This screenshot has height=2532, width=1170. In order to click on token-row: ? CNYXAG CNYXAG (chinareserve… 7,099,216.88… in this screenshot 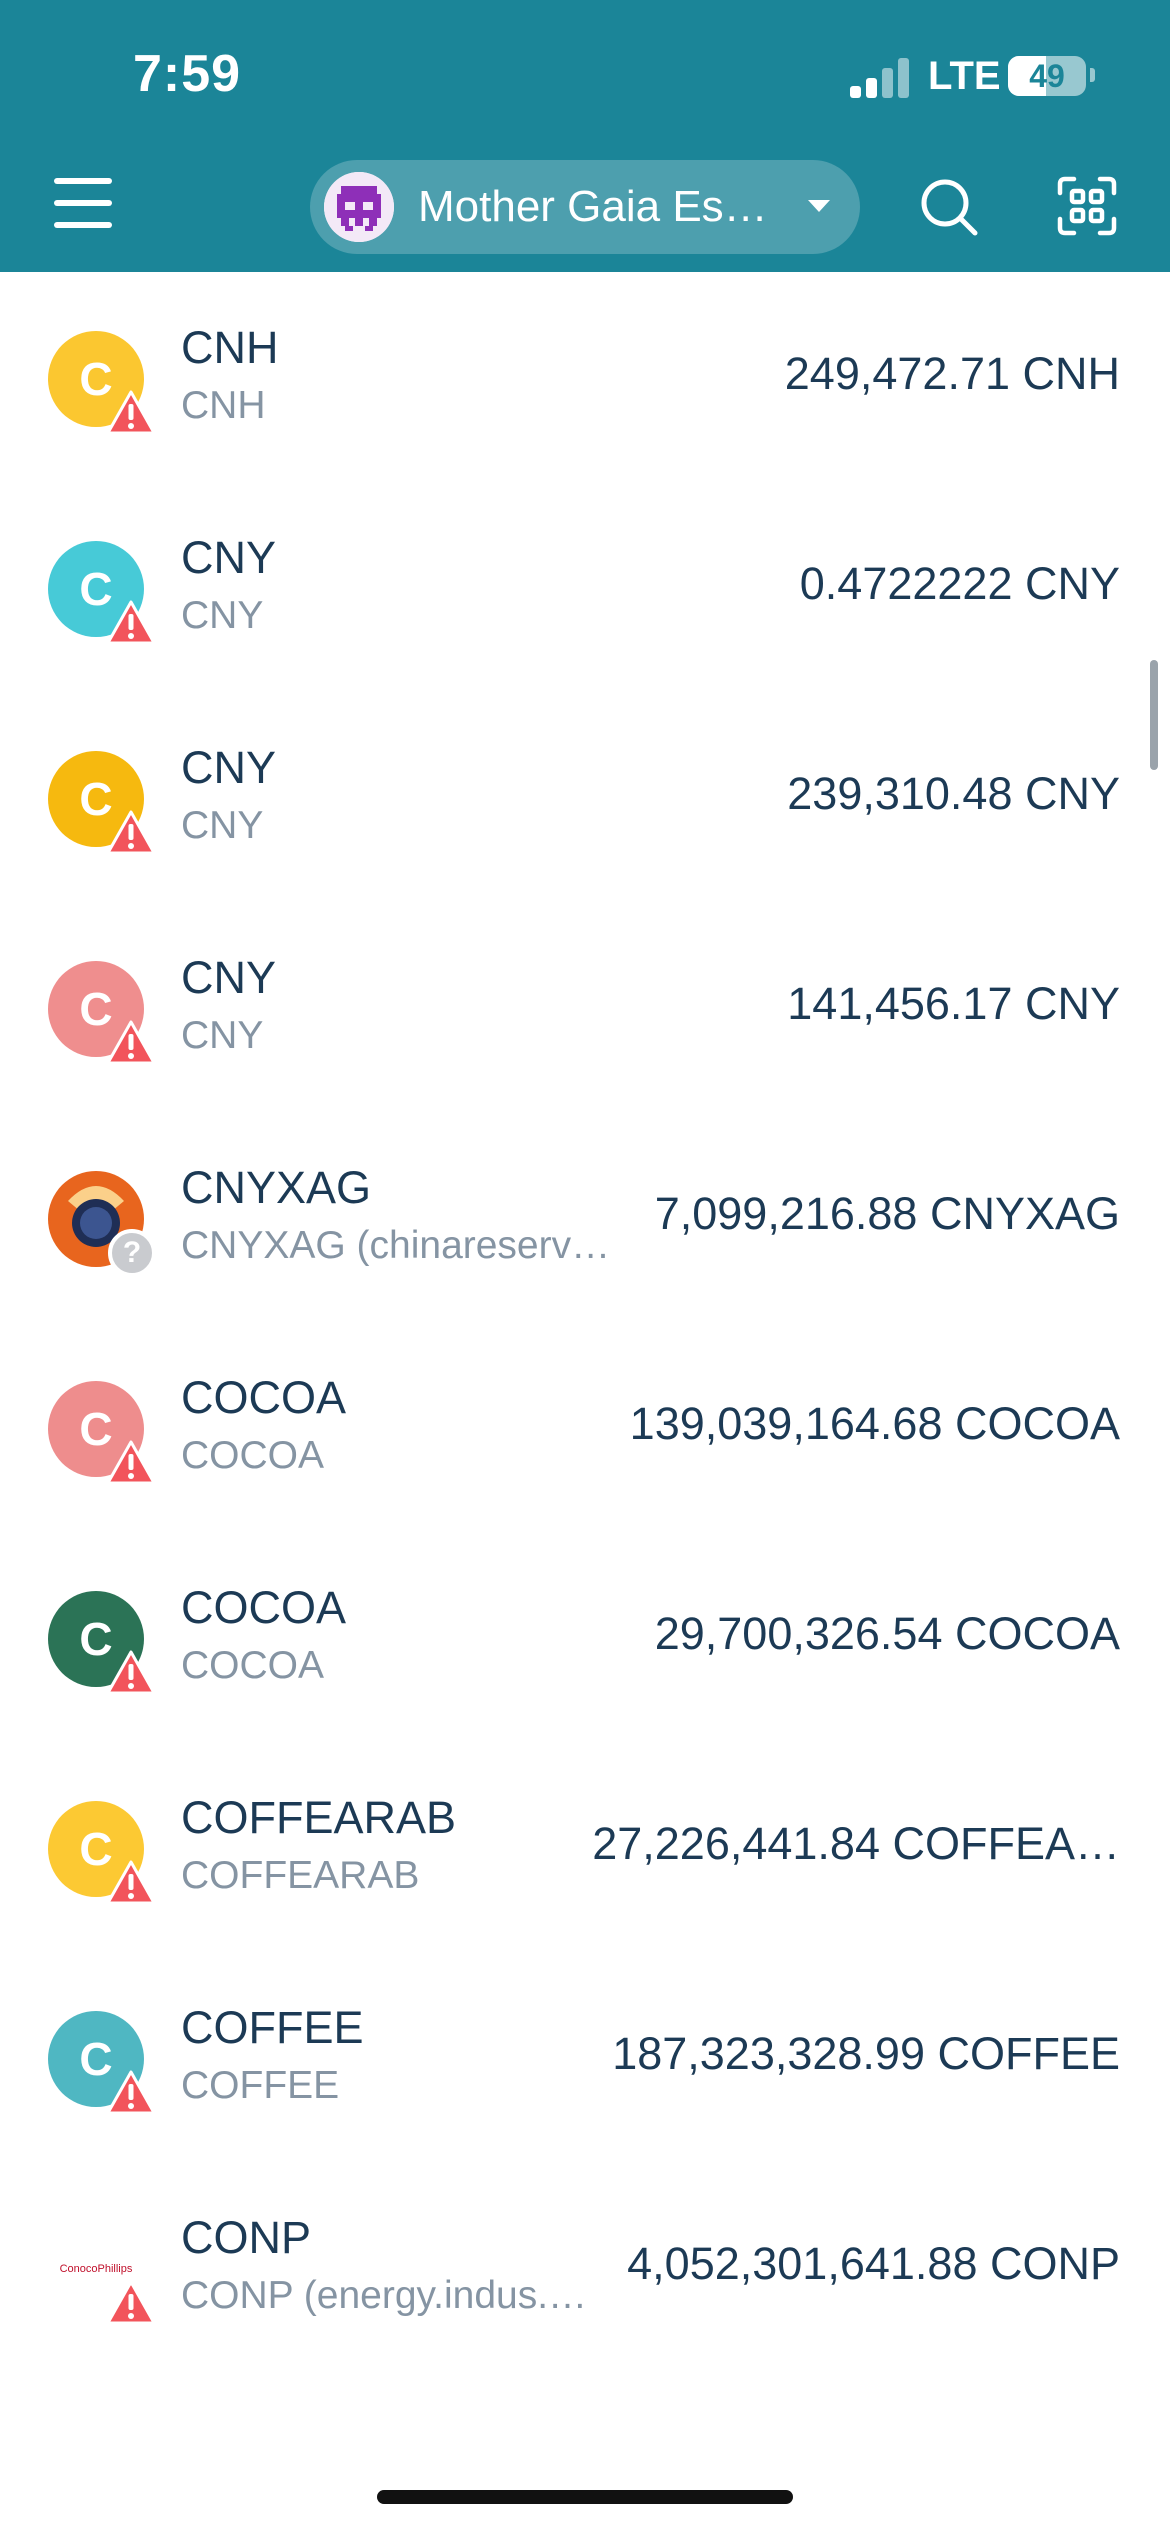, I will do `click(585, 1217)`.